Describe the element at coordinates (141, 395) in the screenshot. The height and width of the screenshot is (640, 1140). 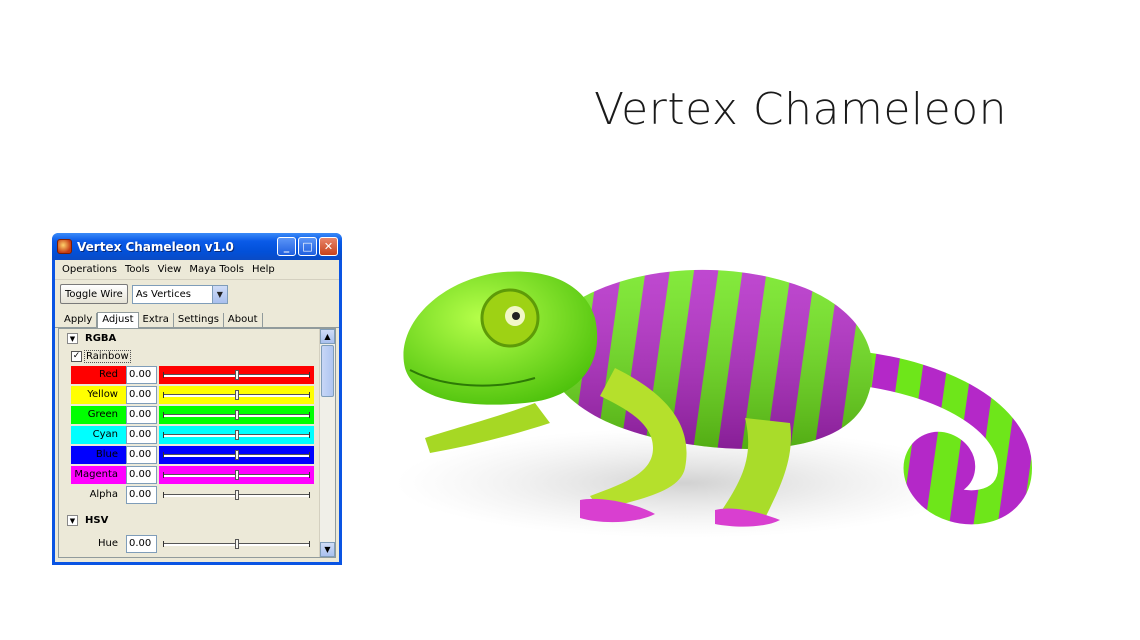
I see `channel-value-yellow: 0.00` at that location.